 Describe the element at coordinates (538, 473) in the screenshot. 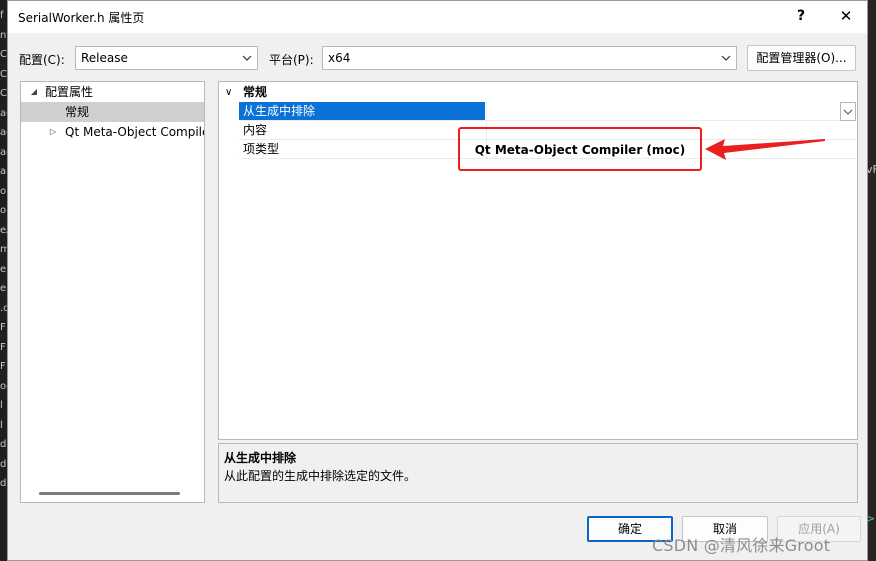

I see `description-panel: 从生成中排除 从此配置的生成中排除选定的文件。` at that location.